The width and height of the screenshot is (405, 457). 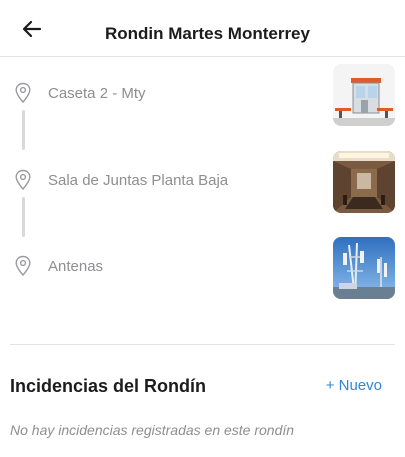 I want to click on antennas-photo, so click(x=364, y=268).